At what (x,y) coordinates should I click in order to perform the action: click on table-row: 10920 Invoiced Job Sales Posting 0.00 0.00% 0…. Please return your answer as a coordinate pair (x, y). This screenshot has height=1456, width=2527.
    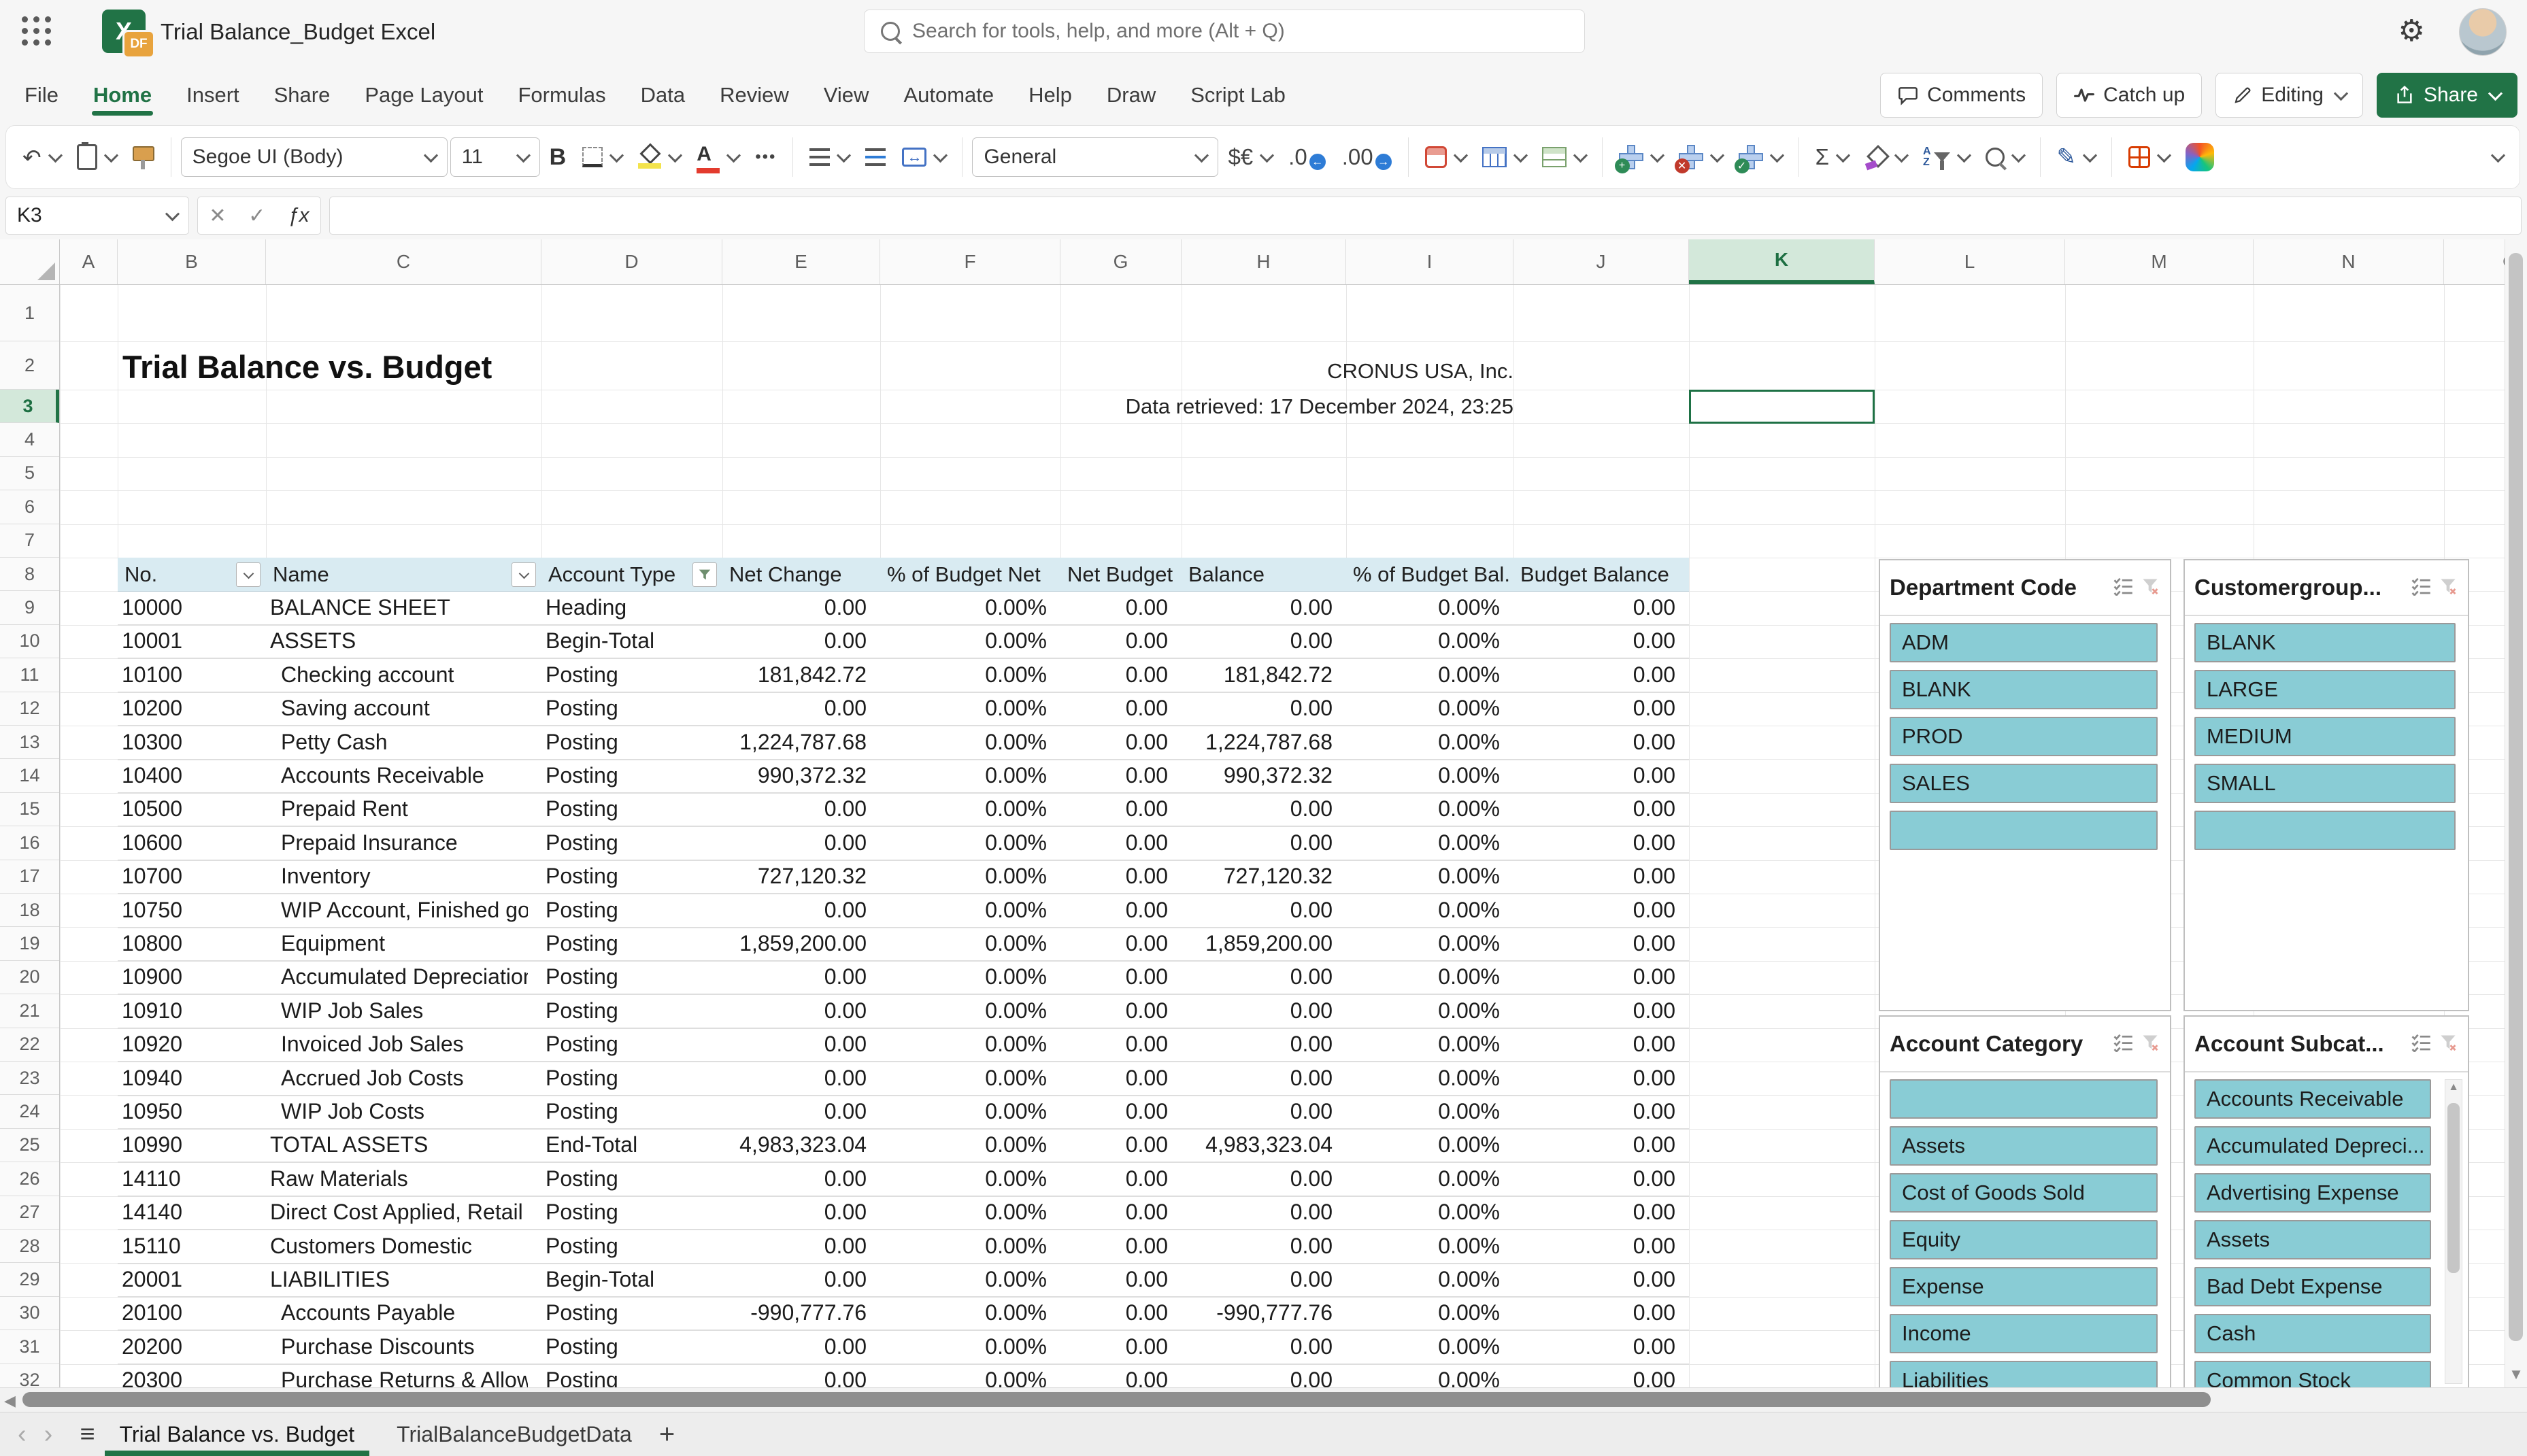
    Looking at the image, I should click on (904, 1045).